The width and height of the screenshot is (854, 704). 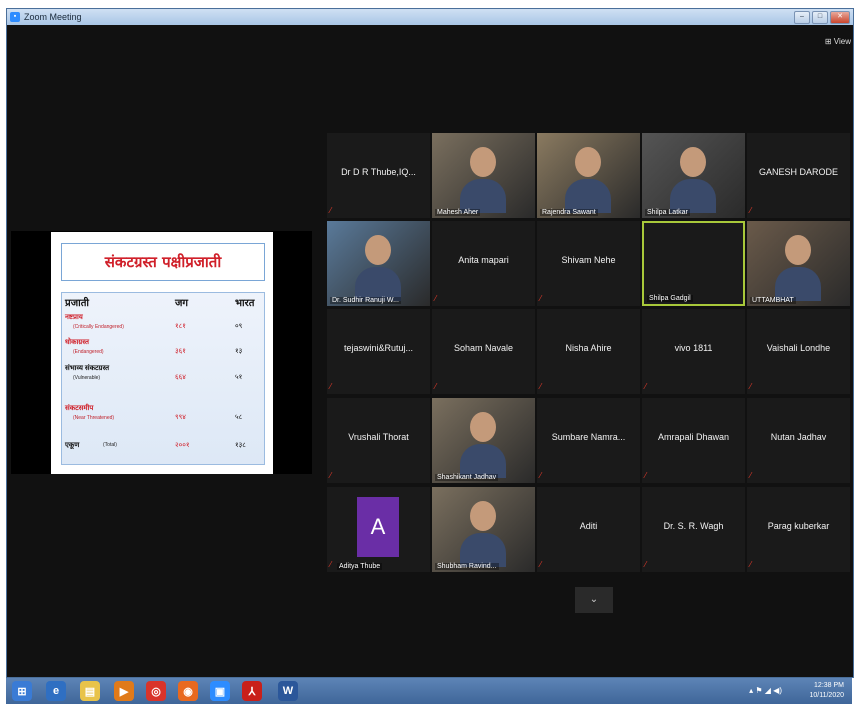 What do you see at coordinates (378, 440) in the screenshot?
I see `participant-tile: Vrushali Thorat ⁄` at bounding box center [378, 440].